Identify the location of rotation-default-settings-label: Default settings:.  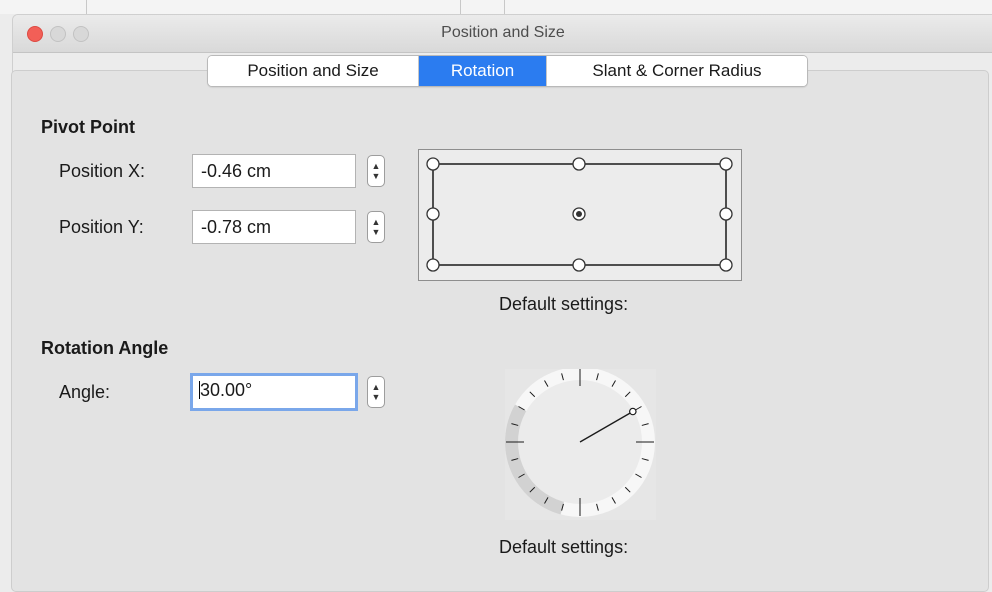
(564, 547).